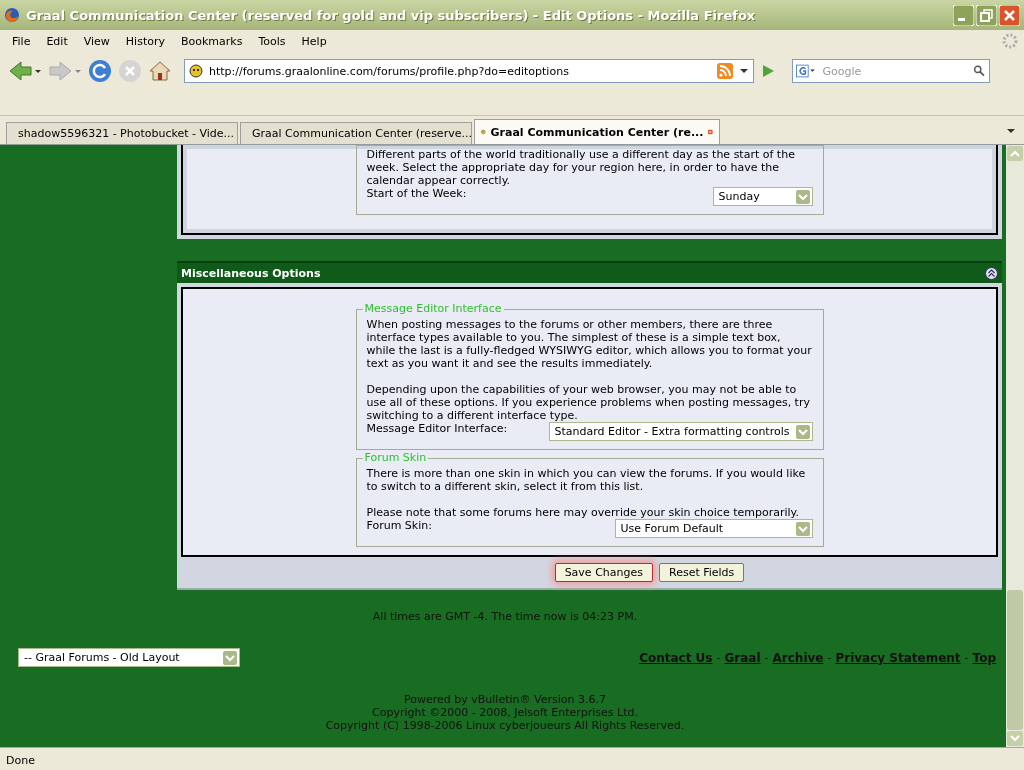  What do you see at coordinates (416, 193) in the screenshot?
I see `field-label: Start of the Week:` at bounding box center [416, 193].